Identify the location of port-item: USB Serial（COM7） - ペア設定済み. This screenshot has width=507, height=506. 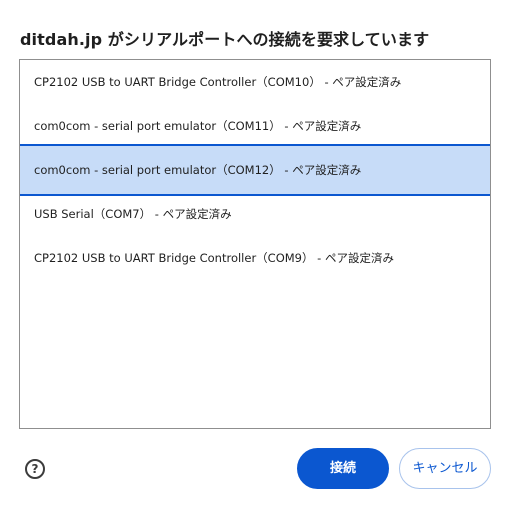
(255, 214).